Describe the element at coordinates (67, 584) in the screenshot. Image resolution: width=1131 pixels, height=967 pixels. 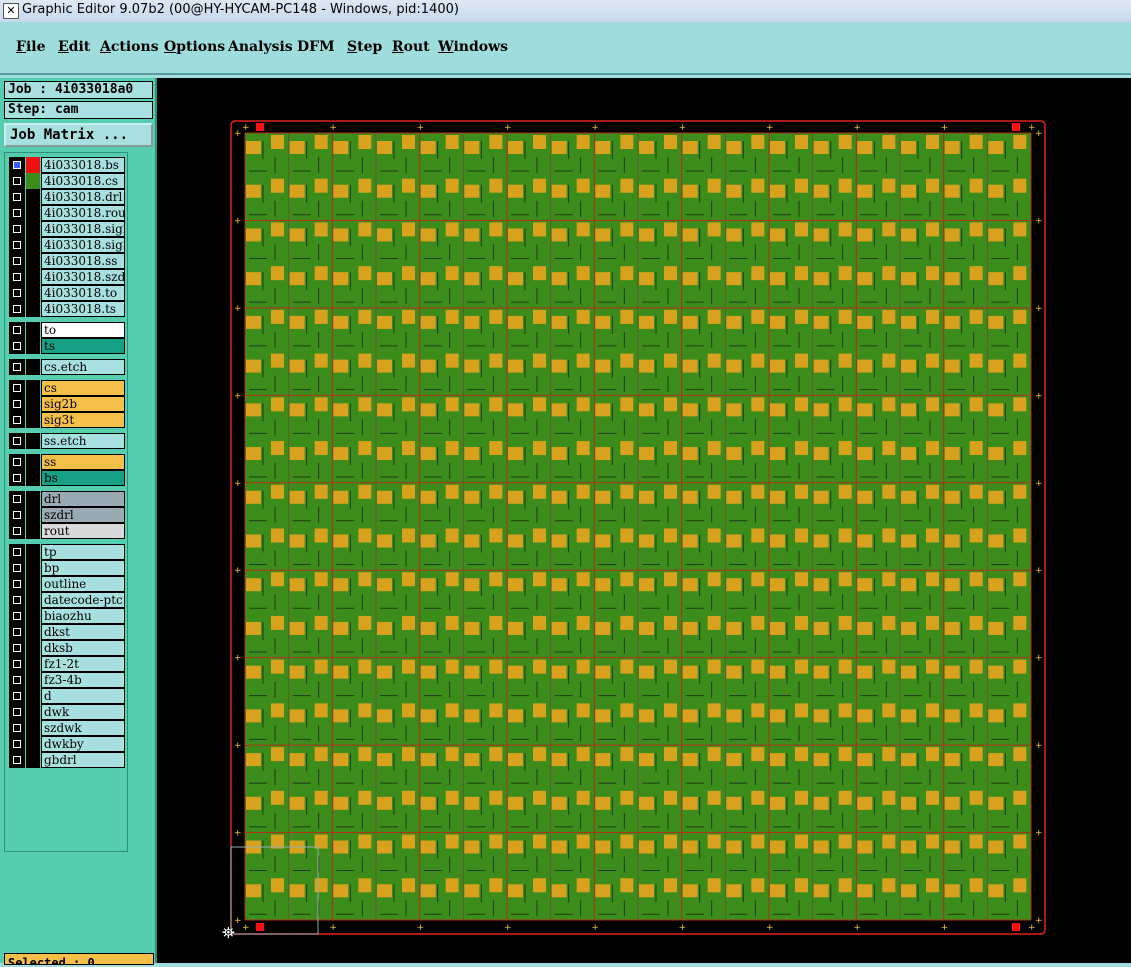
I see `layer-row-outline: outline` at that location.